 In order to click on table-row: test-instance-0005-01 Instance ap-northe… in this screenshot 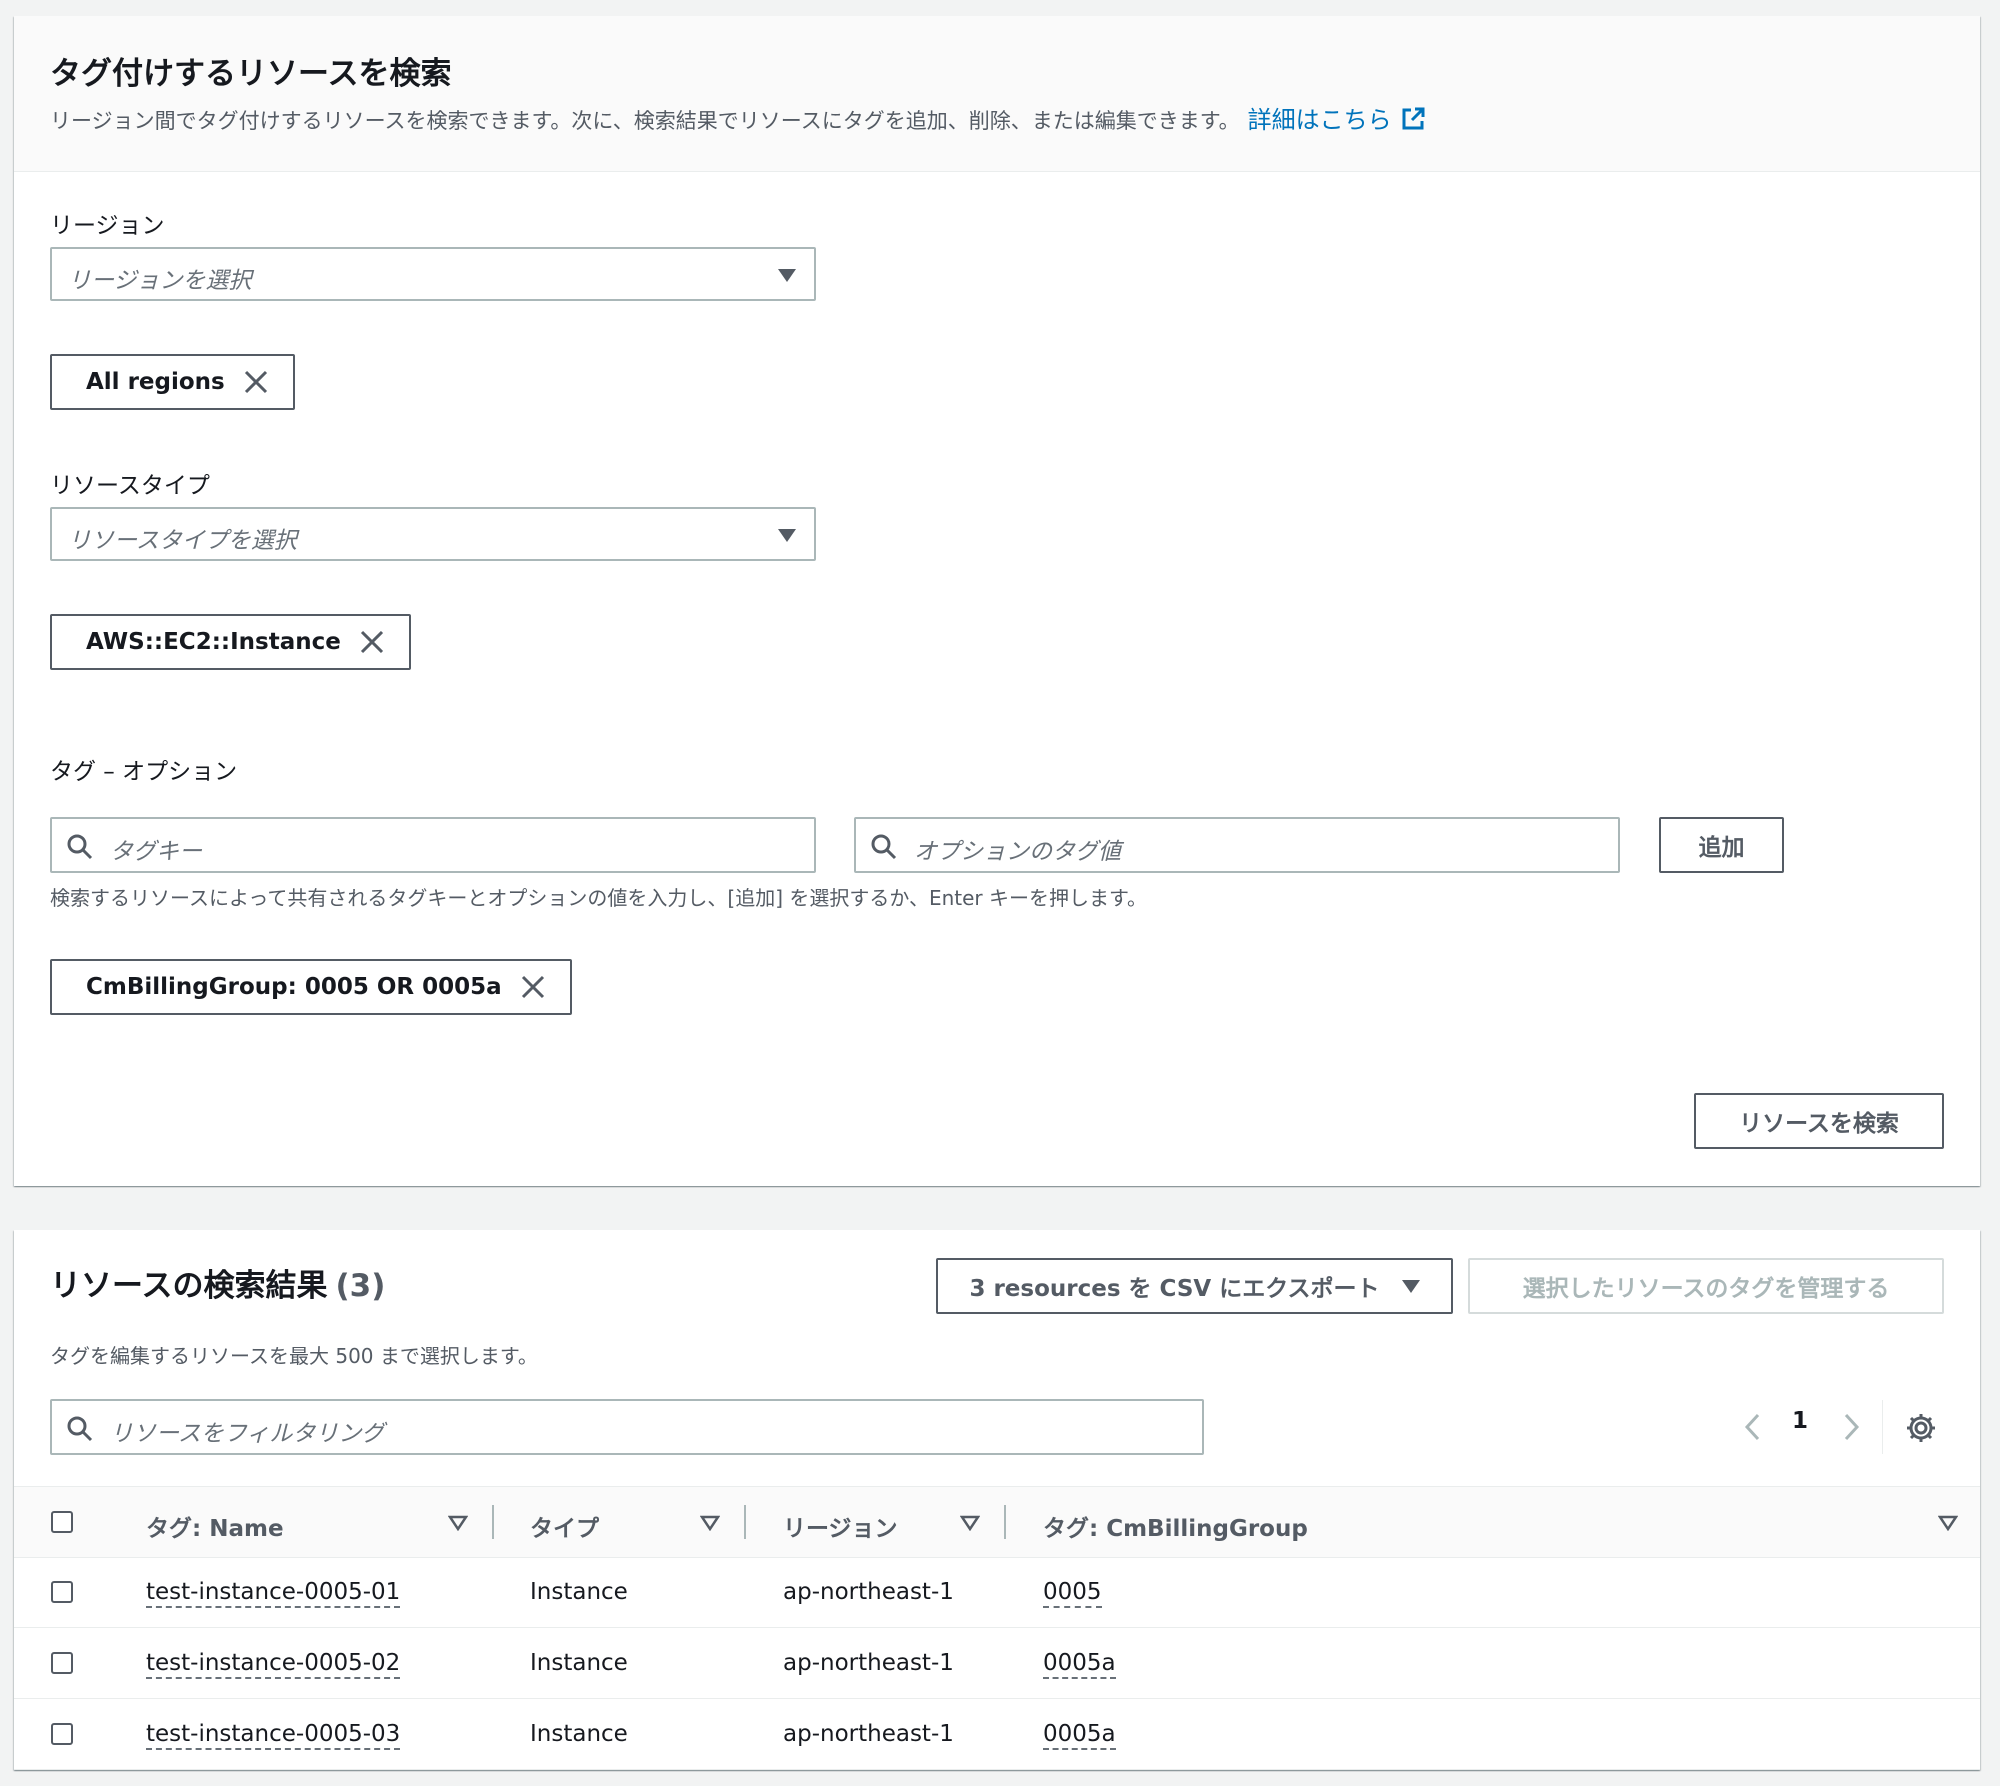, I will do `click(997, 1592)`.